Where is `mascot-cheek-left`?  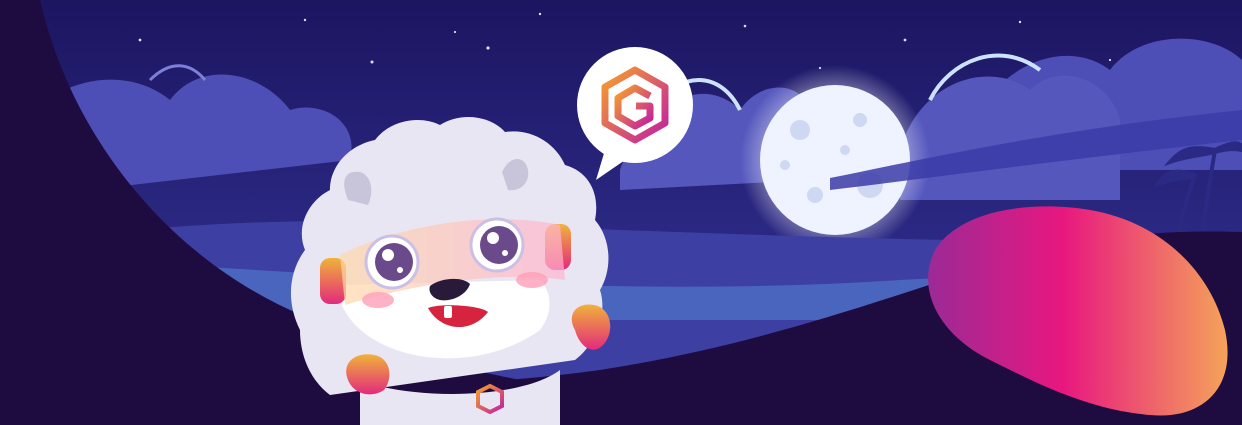 mascot-cheek-left is located at coordinates (378, 300).